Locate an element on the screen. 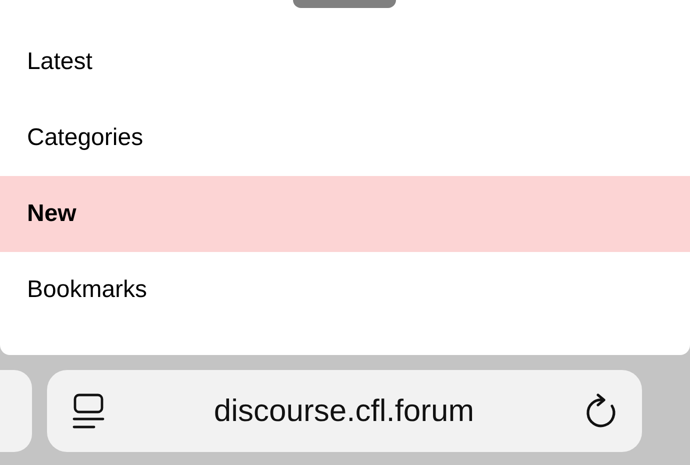  url-text: discourse.cfl.forum is located at coordinates (344, 411).